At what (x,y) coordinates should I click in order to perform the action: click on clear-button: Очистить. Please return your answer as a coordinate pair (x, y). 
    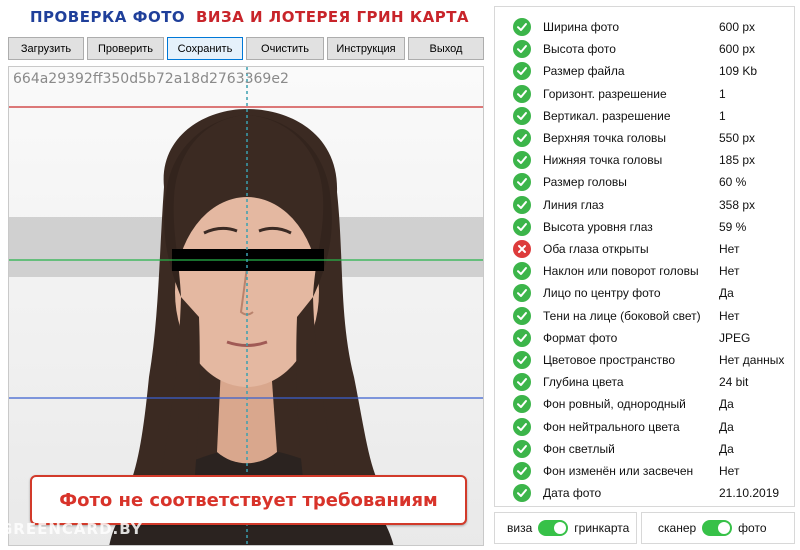
    Looking at the image, I should click on (285, 48).